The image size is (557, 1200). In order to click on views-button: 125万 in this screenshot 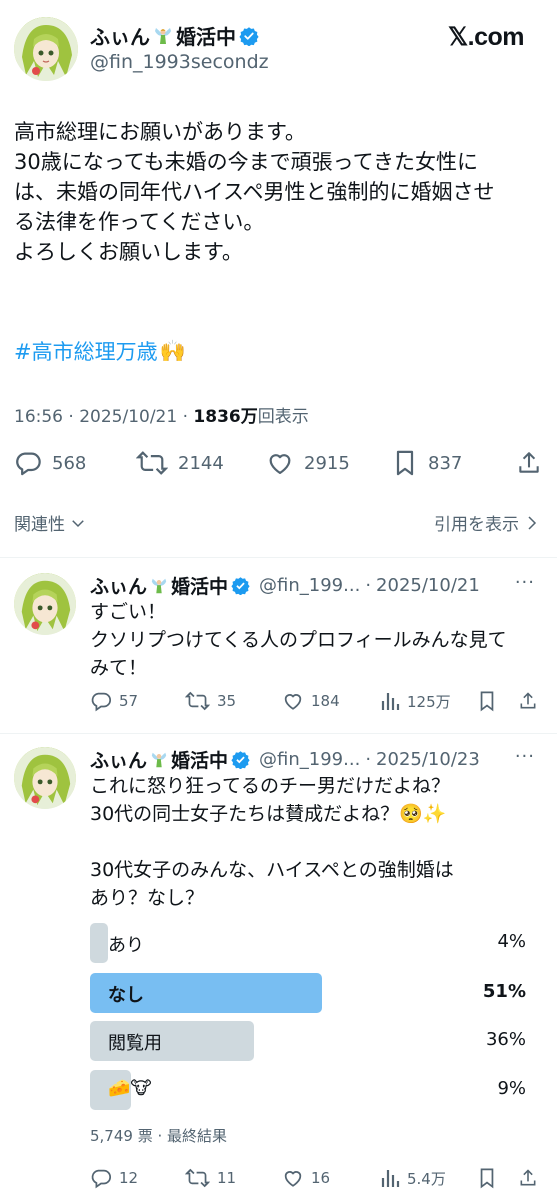, I will do `click(415, 701)`.